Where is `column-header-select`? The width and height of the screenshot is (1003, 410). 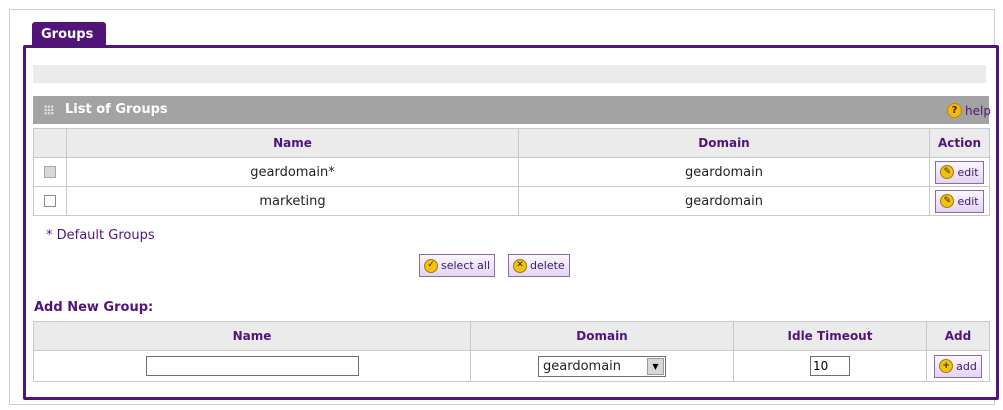
column-header-select is located at coordinates (50, 143).